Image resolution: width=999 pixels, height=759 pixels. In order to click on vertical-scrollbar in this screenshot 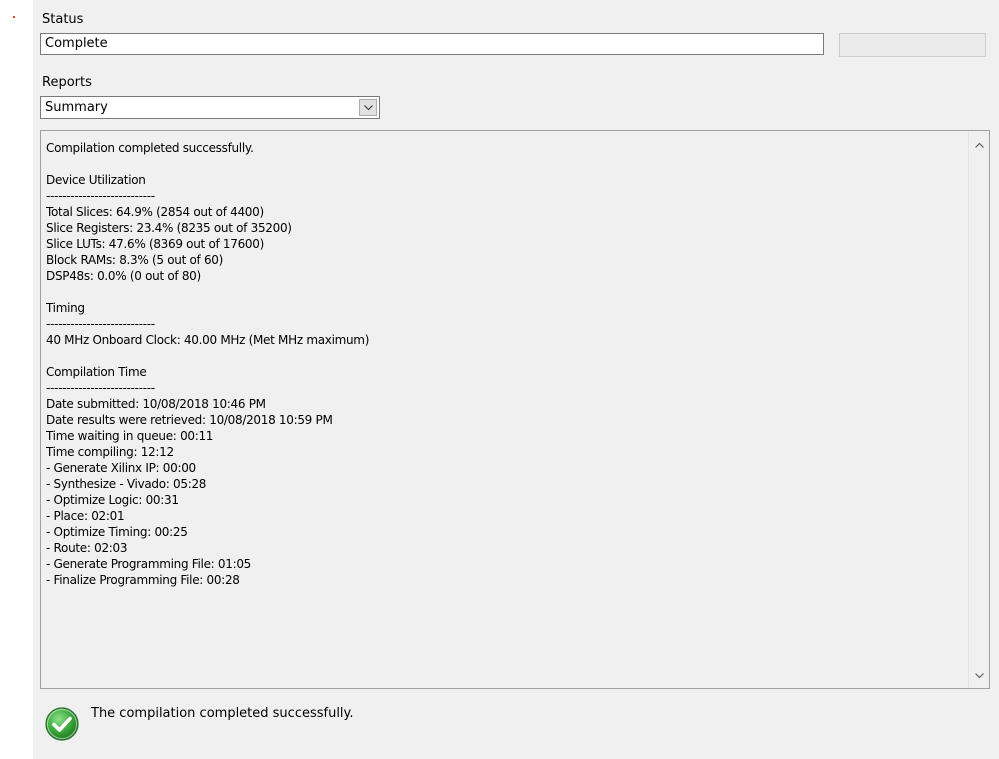, I will do `click(978, 409)`.